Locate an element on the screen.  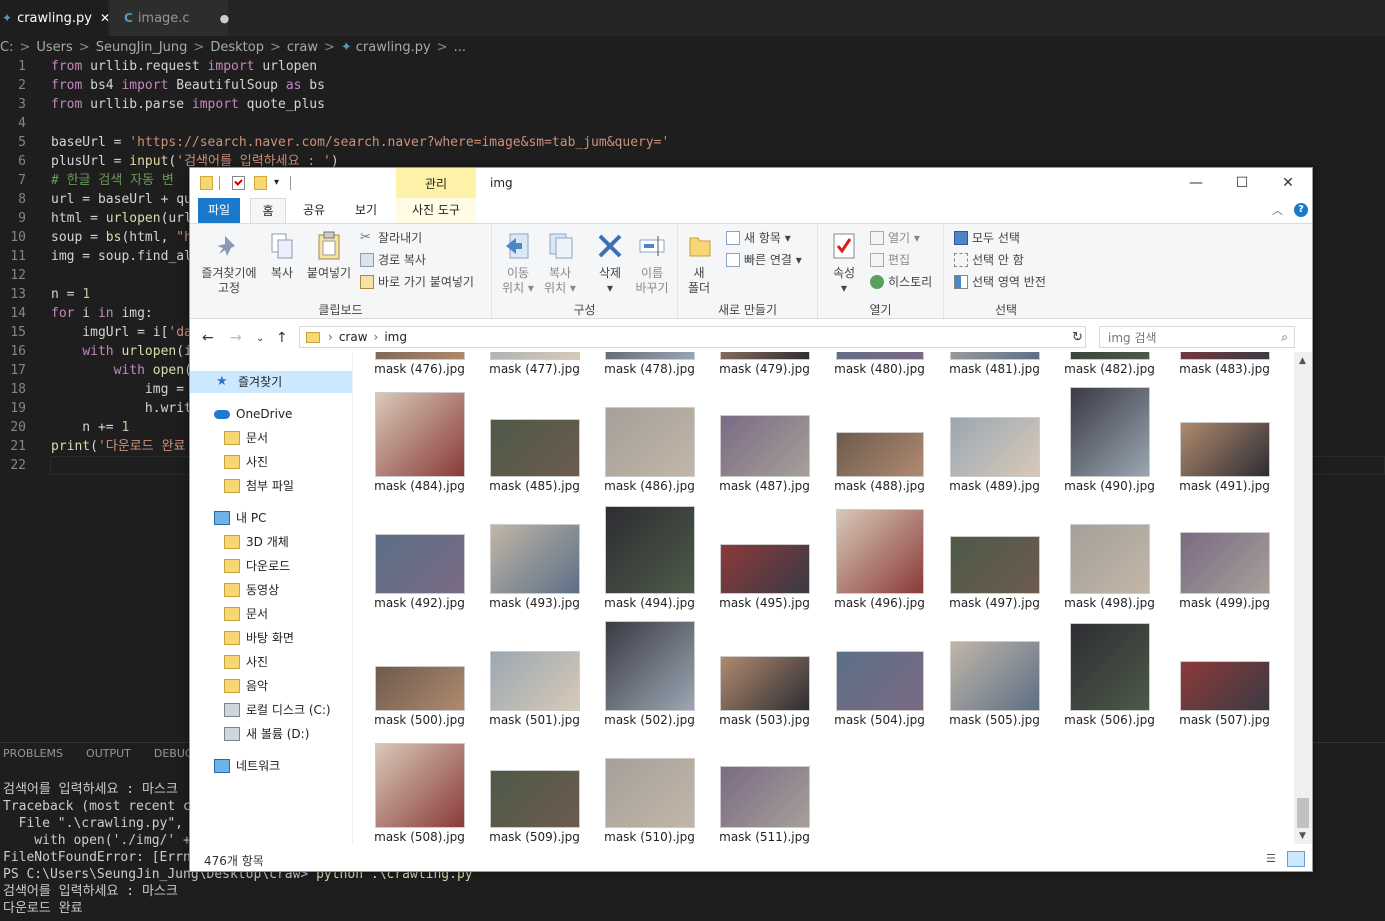
file-item: mask (511).jpg is located at coordinates (764, 788).